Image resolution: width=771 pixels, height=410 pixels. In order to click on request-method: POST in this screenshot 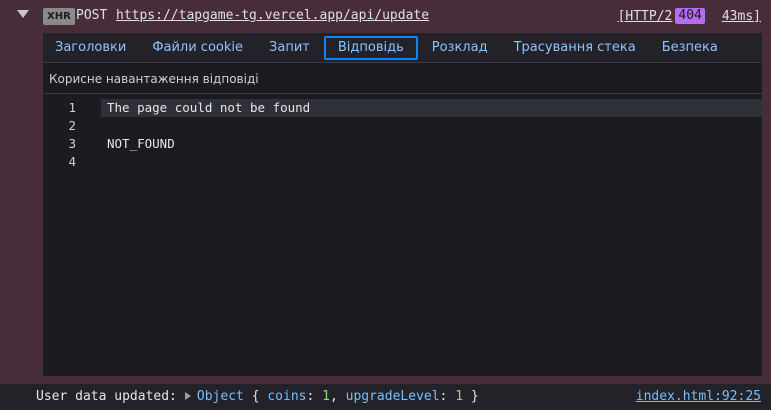, I will do `click(92, 15)`.